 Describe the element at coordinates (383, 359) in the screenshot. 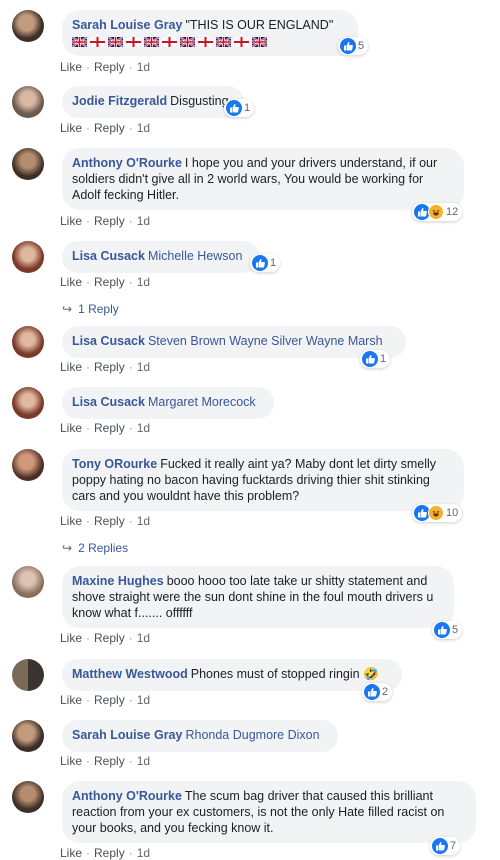

I see `reaction-count: 1` at that location.